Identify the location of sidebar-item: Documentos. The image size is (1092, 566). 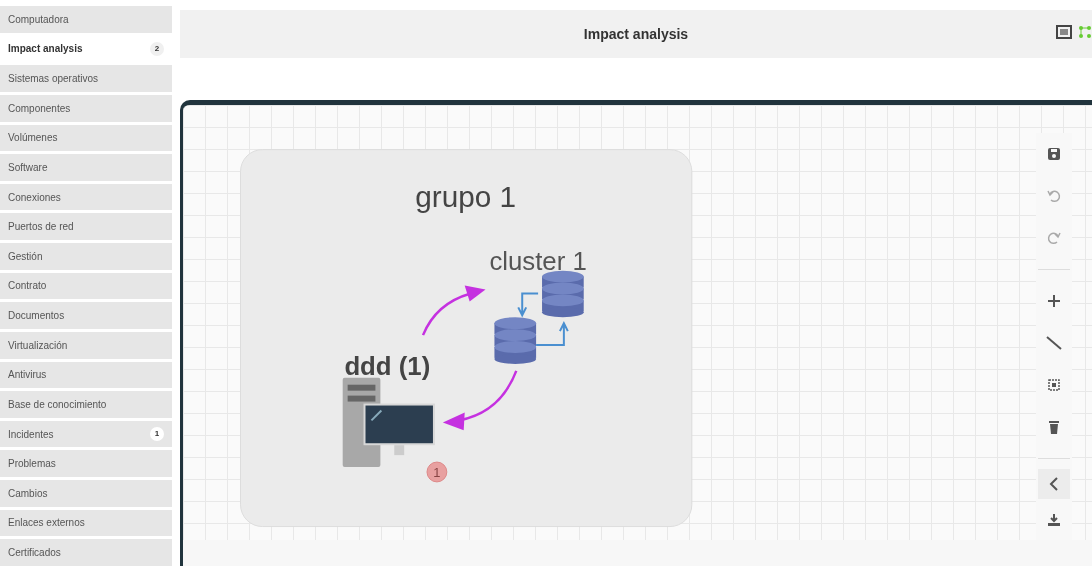
(86, 315).